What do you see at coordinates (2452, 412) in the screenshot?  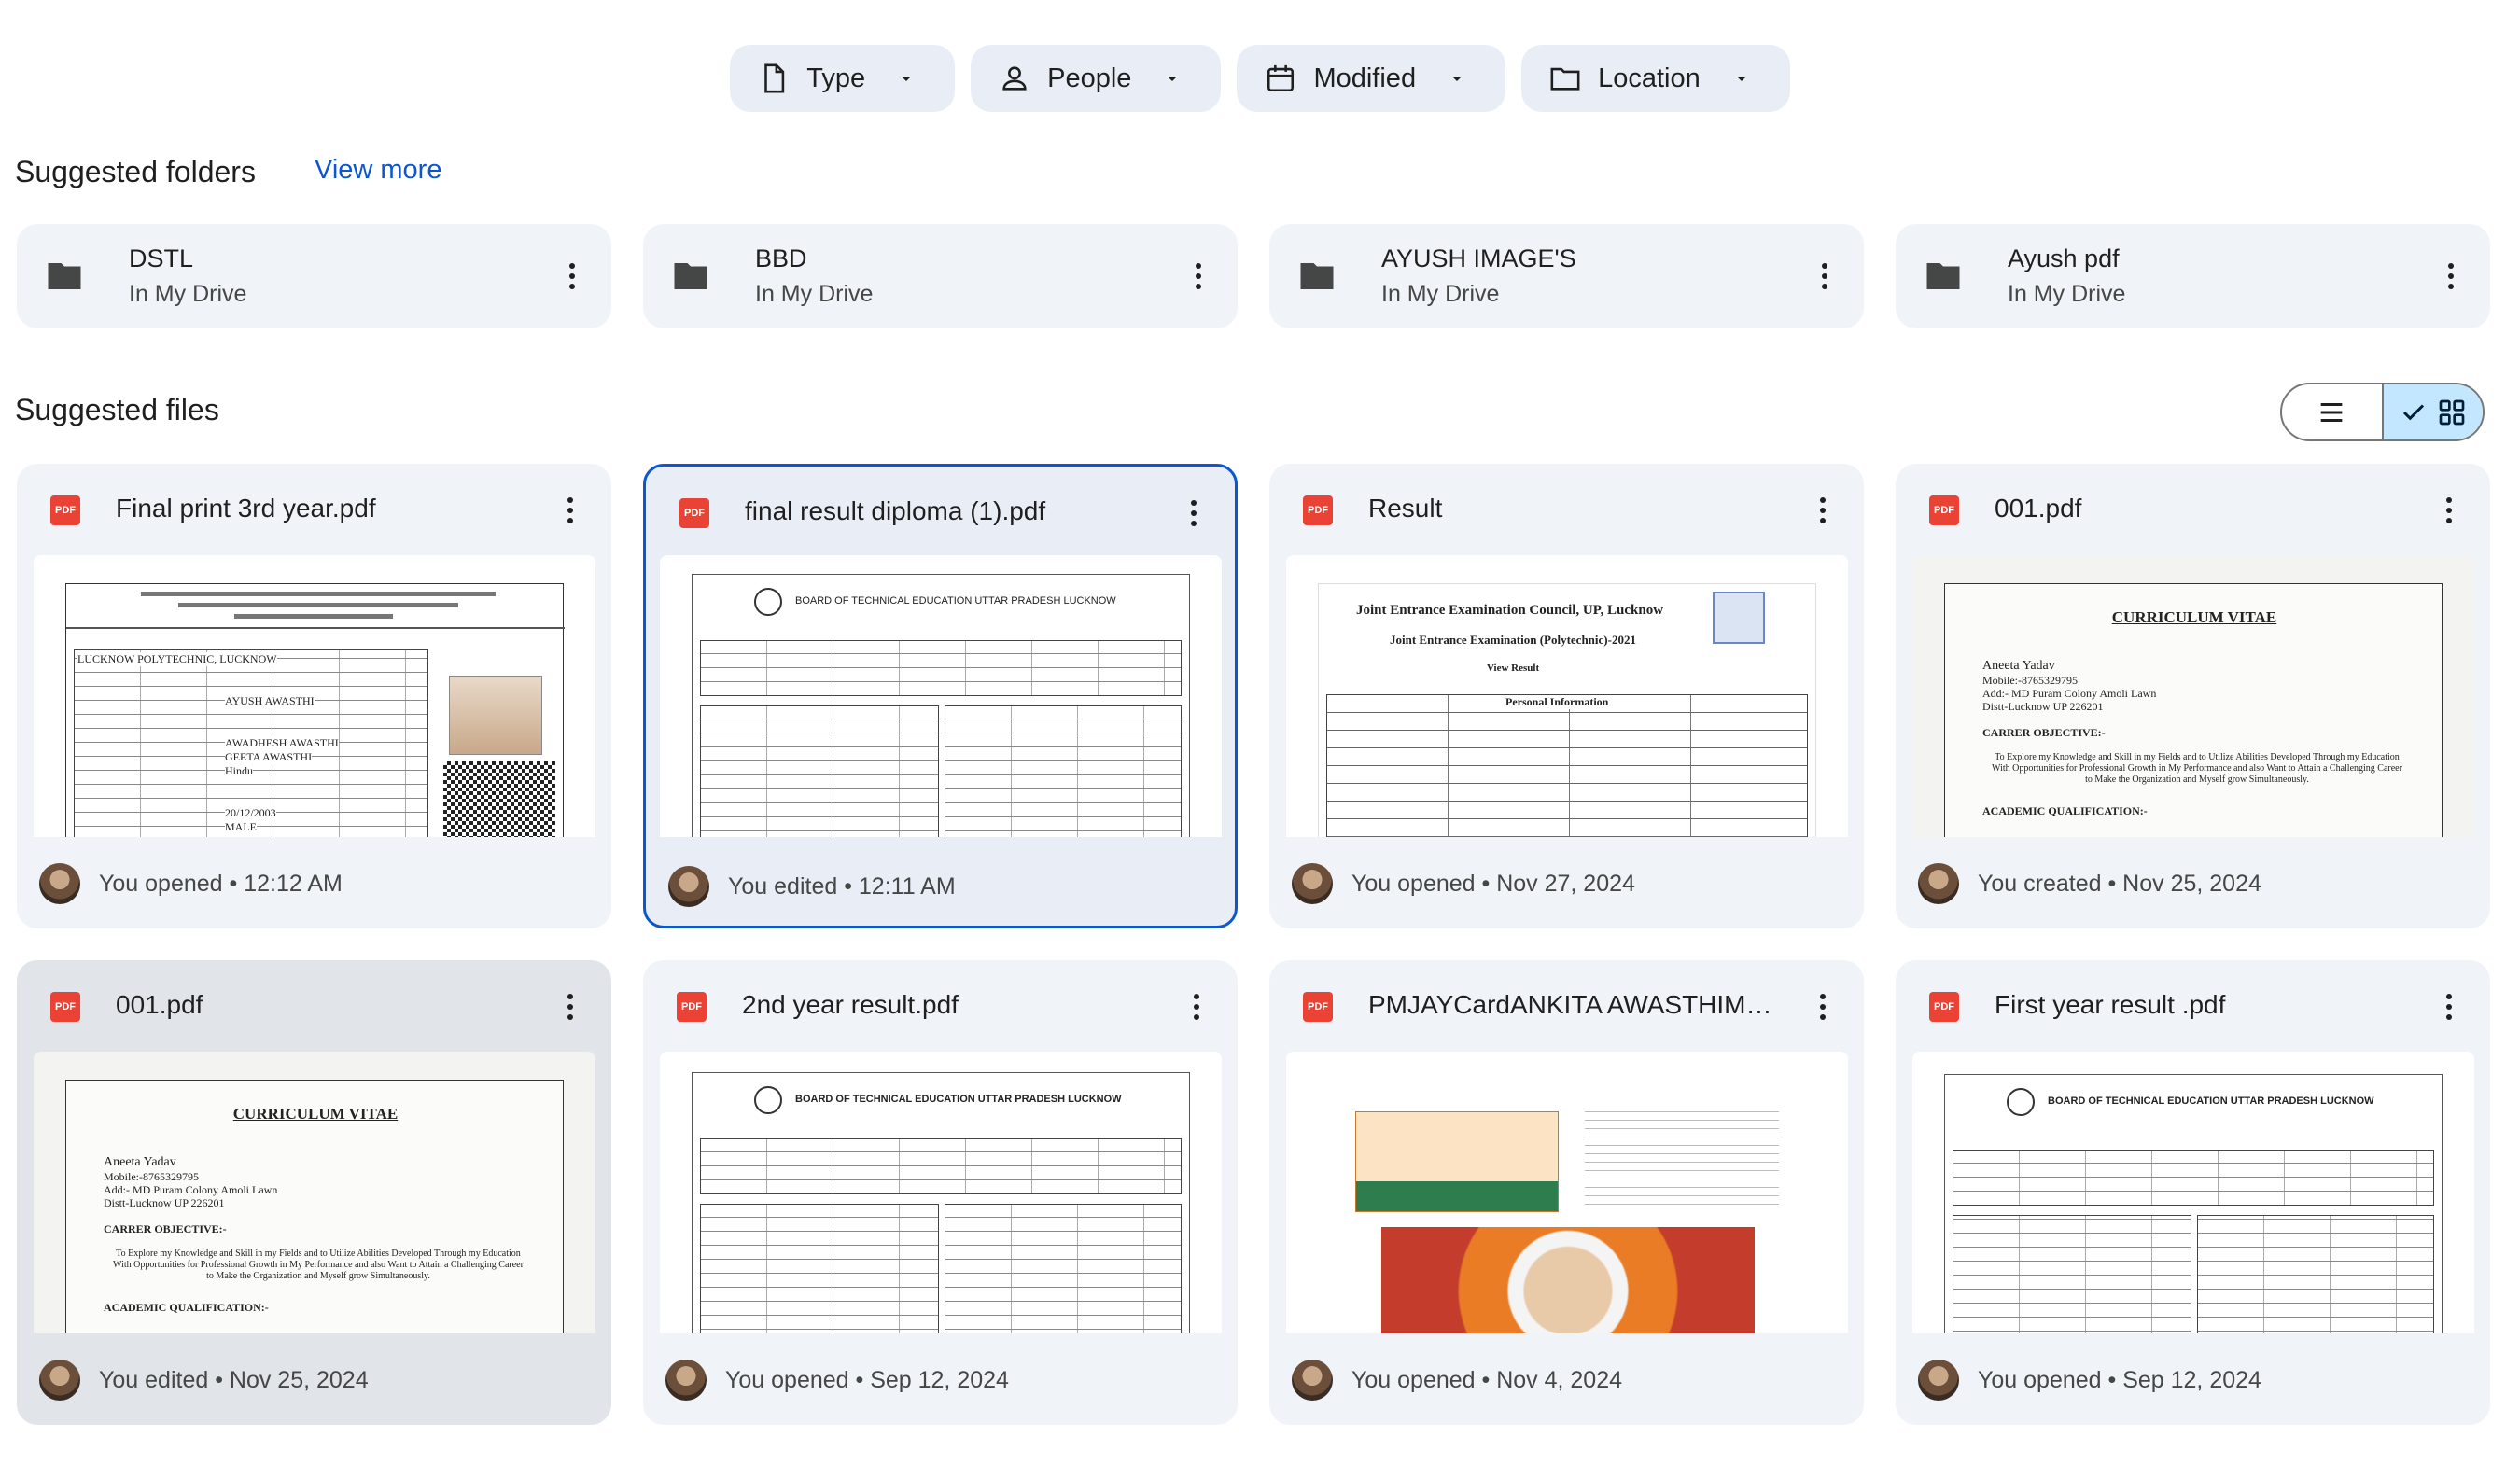 I see `grid-view-icon` at bounding box center [2452, 412].